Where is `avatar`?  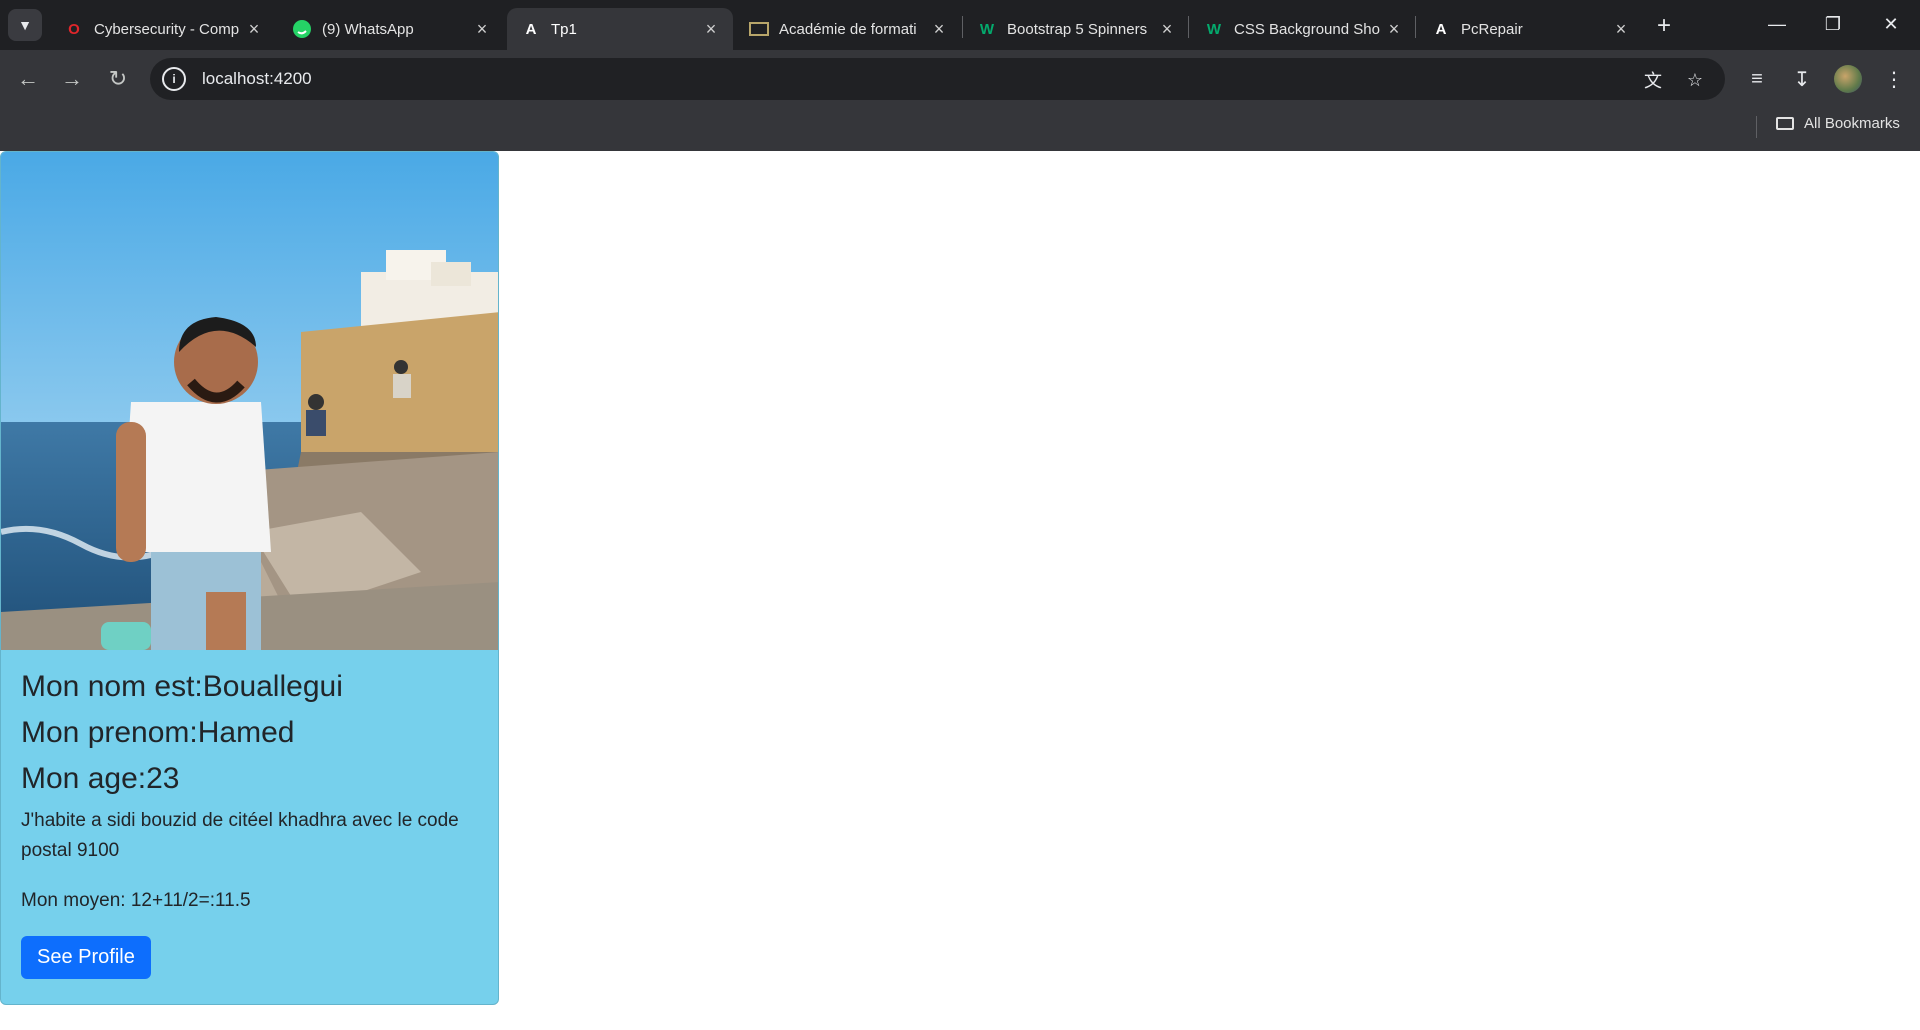
avatar is located at coordinates (1848, 79).